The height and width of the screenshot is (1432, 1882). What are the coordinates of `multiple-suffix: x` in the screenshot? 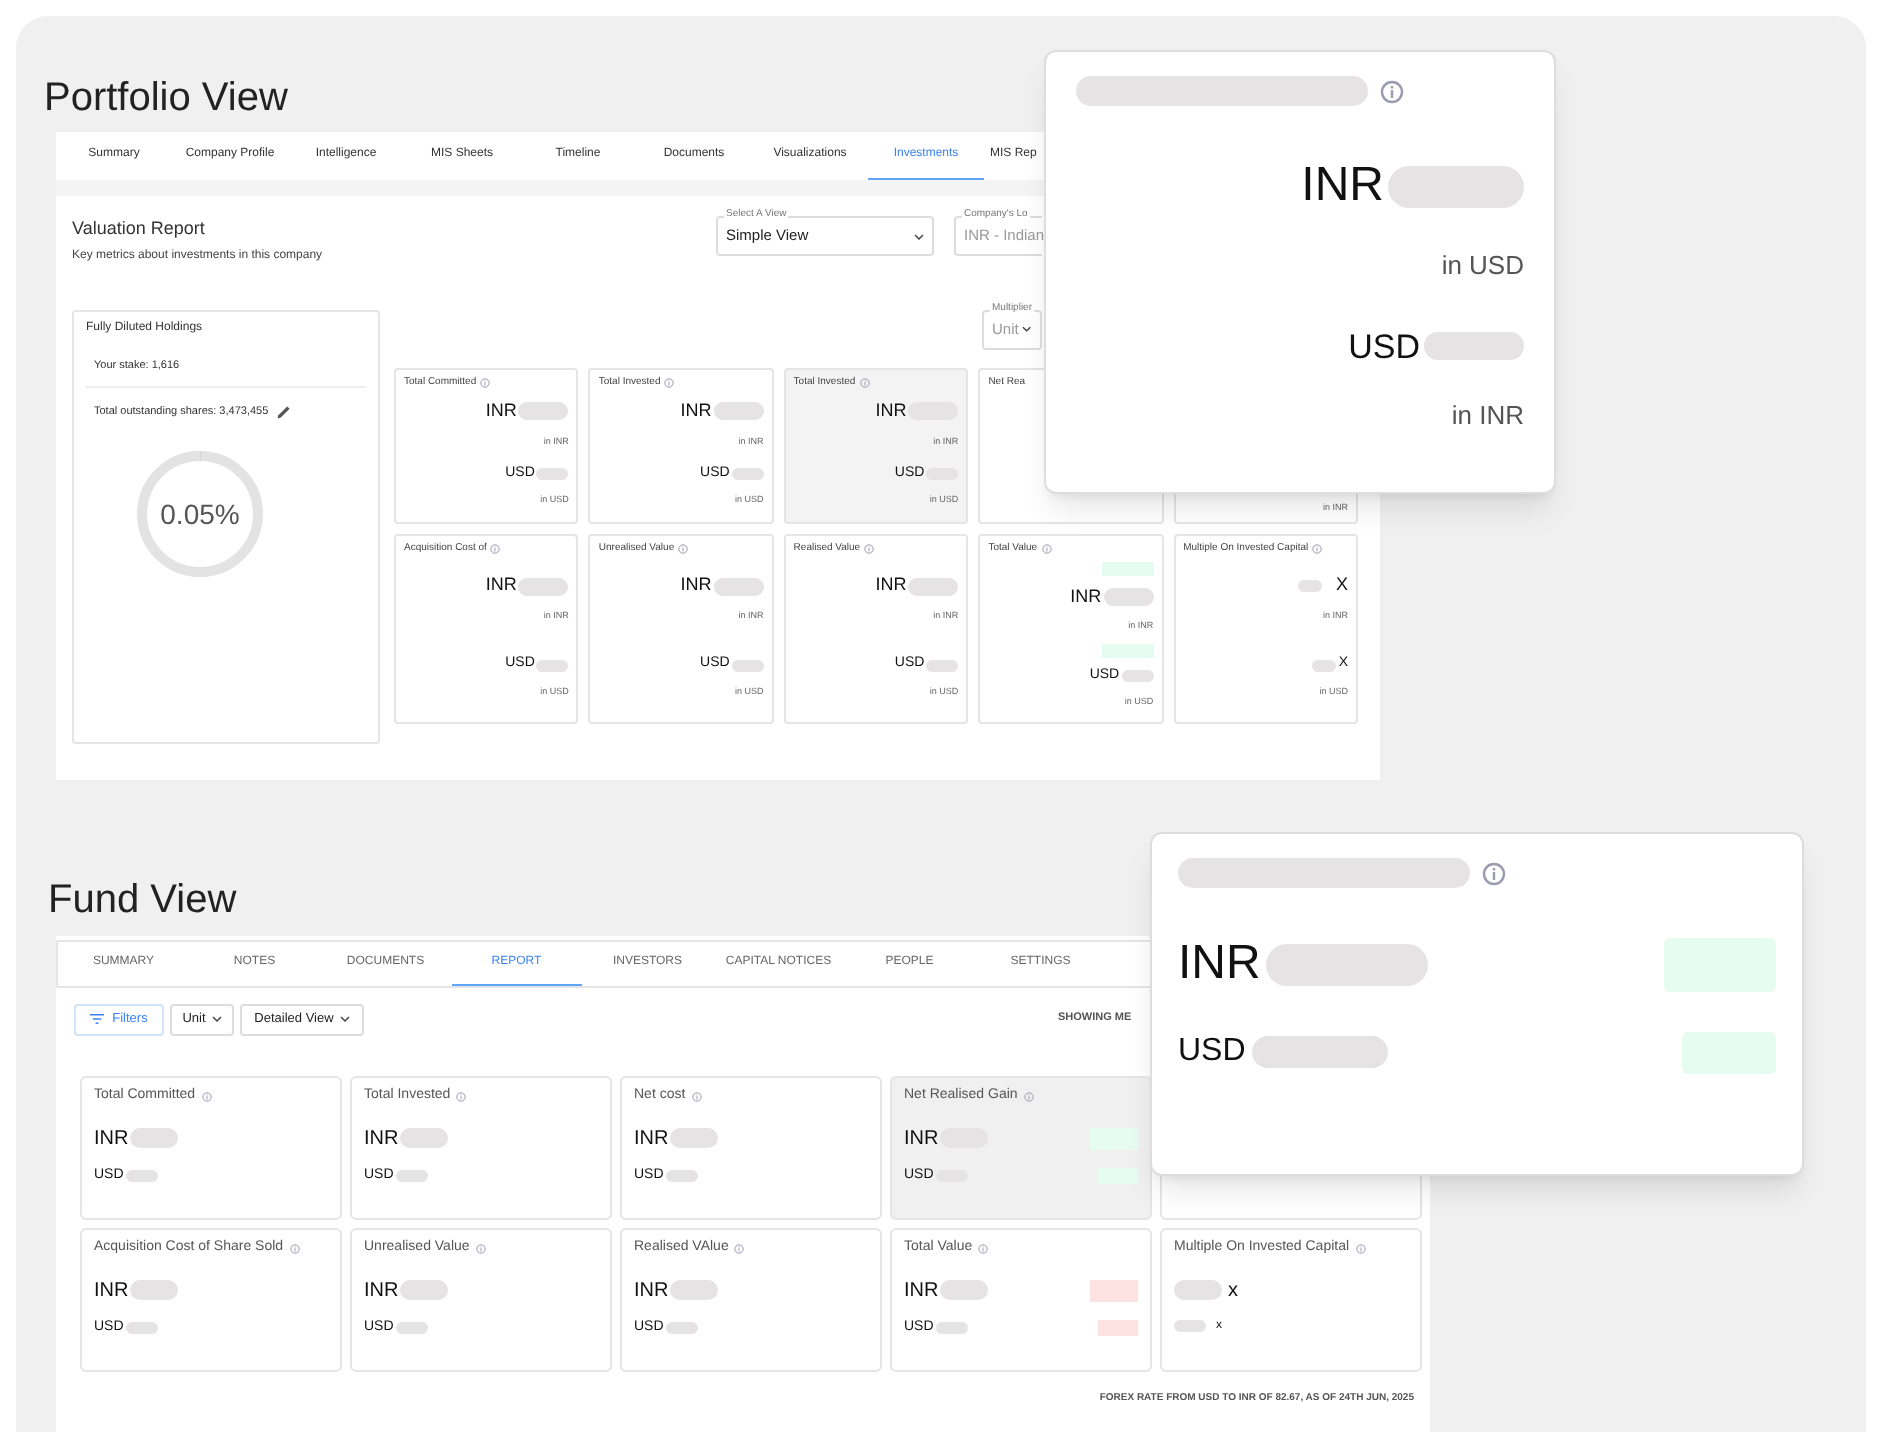 It's located at (1233, 1291).